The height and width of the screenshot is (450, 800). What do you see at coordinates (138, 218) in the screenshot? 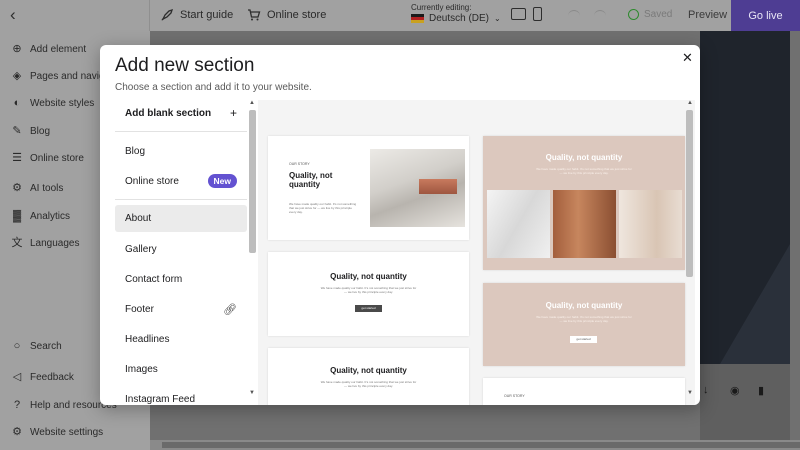
I see `list-item-label: About` at bounding box center [138, 218].